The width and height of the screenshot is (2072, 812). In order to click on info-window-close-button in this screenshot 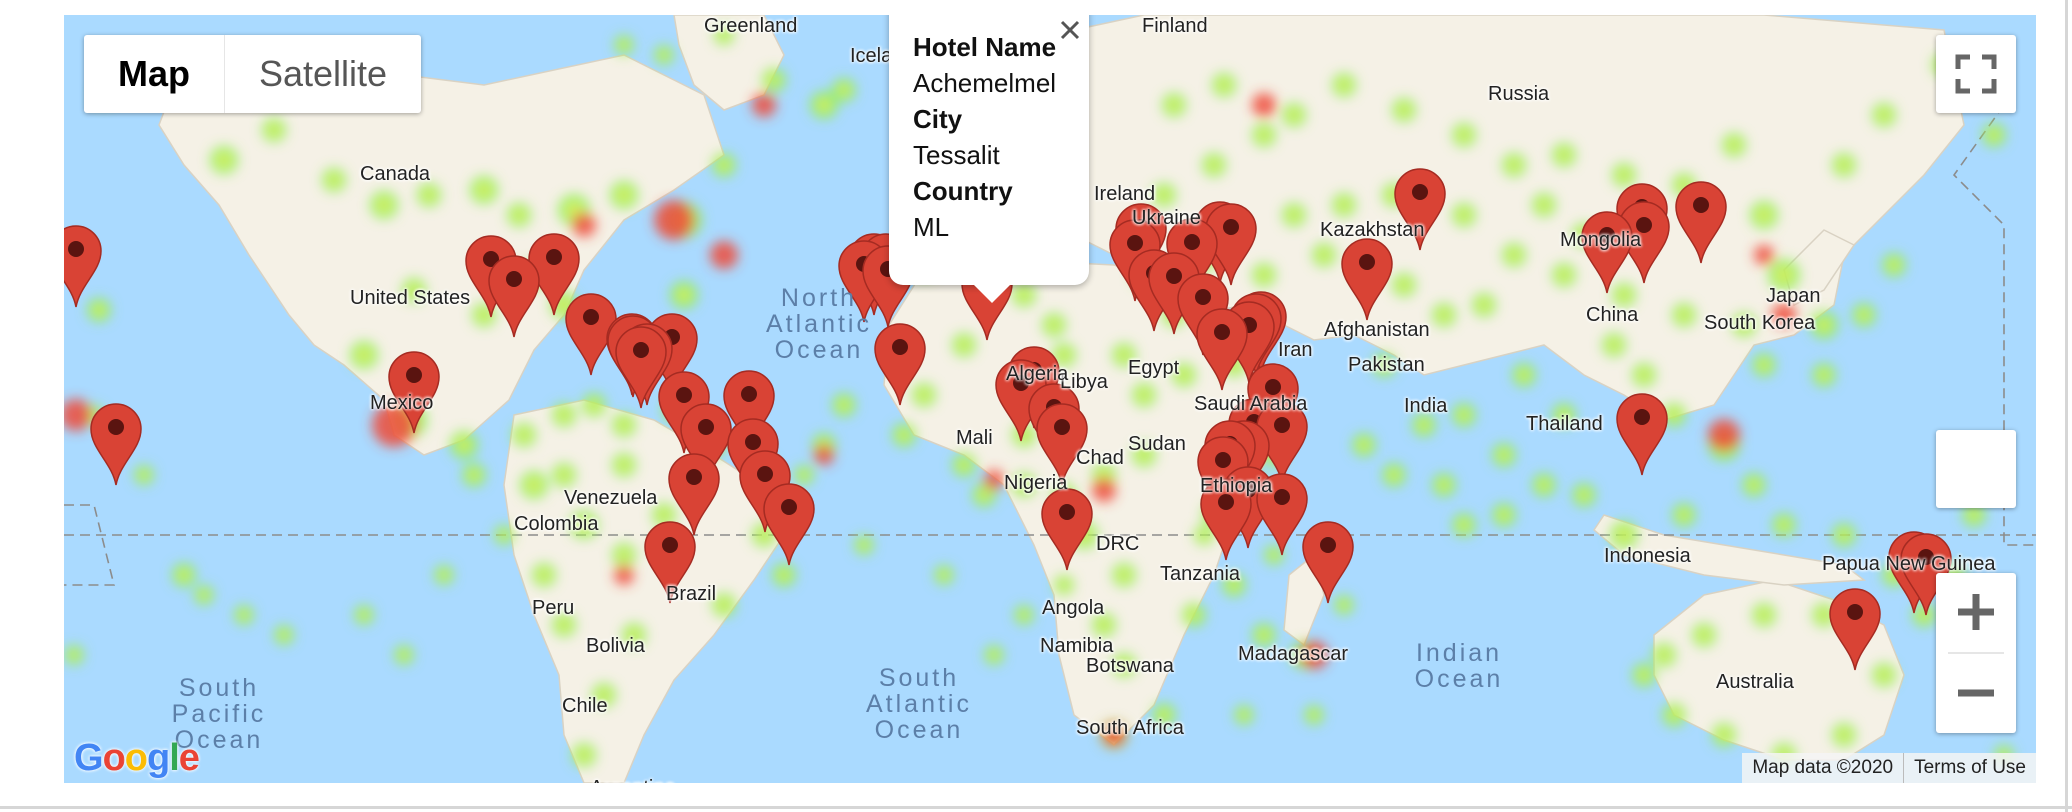, I will do `click(1070, 31)`.